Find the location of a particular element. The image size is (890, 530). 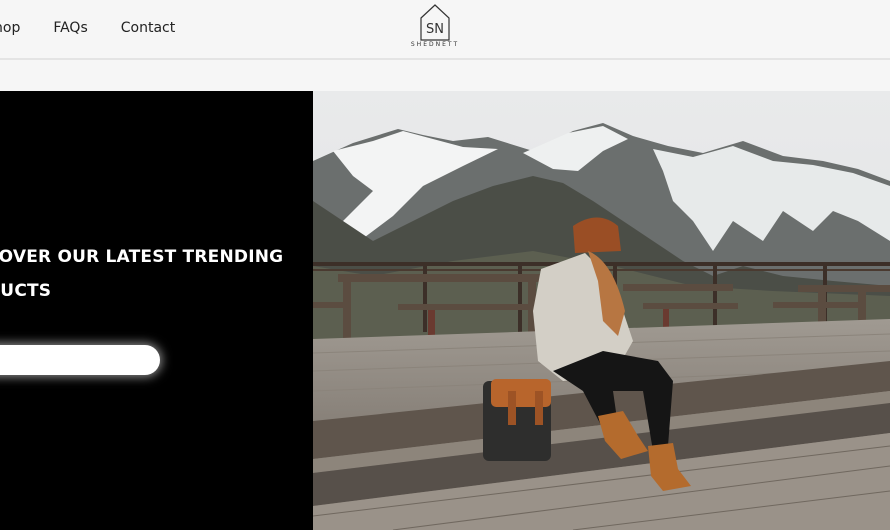

hero-headline: COVER OUR LATEST TRENDING DUCTS is located at coordinates (156, 274).